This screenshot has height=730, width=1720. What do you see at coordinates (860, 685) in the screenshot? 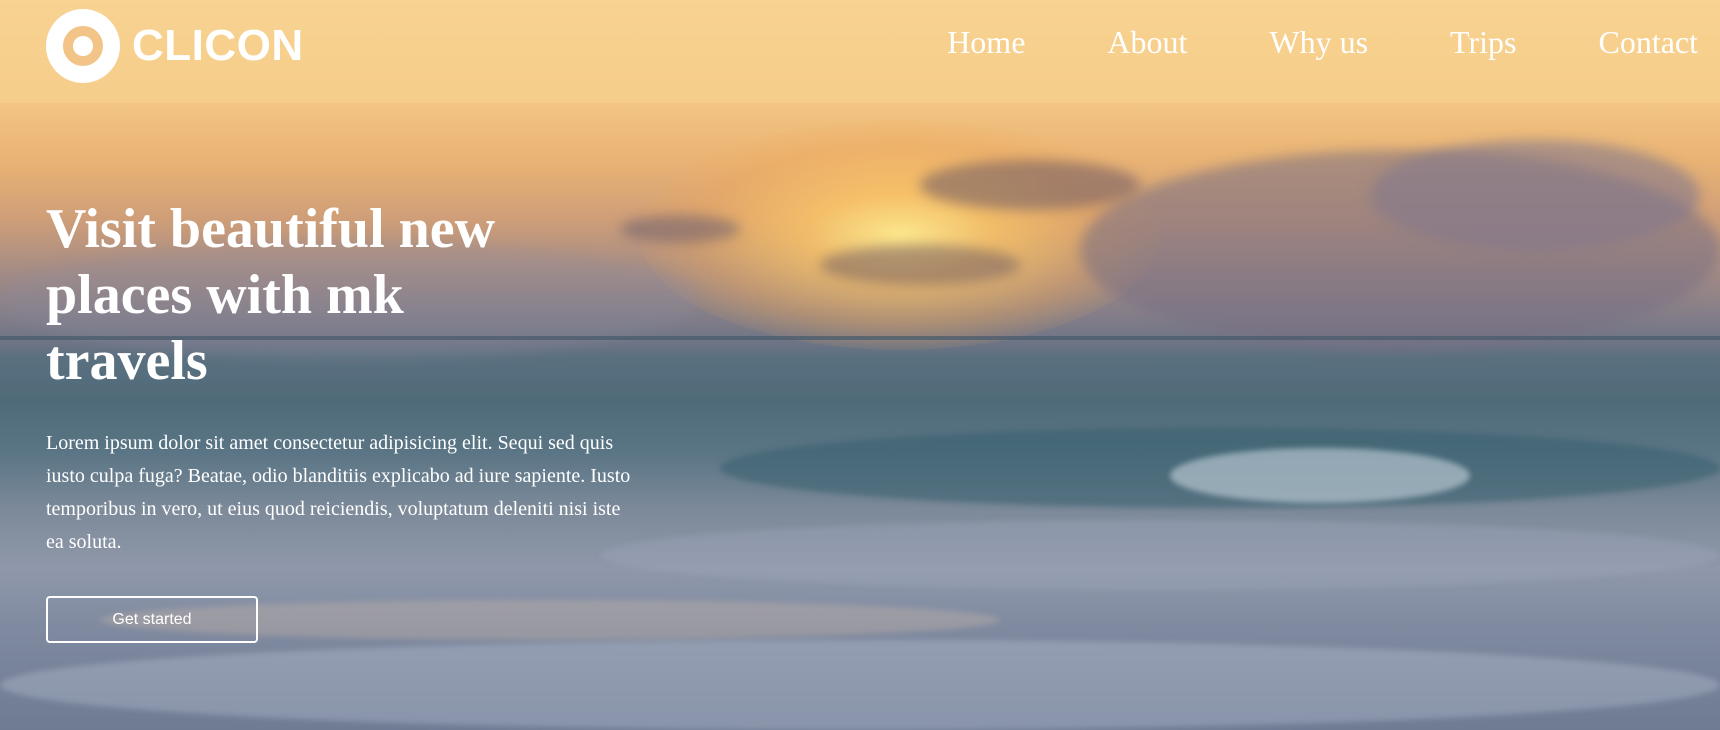
I see `ocean-surf` at bounding box center [860, 685].